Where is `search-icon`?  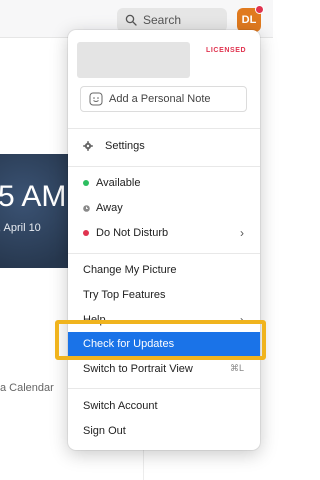 search-icon is located at coordinates (131, 20).